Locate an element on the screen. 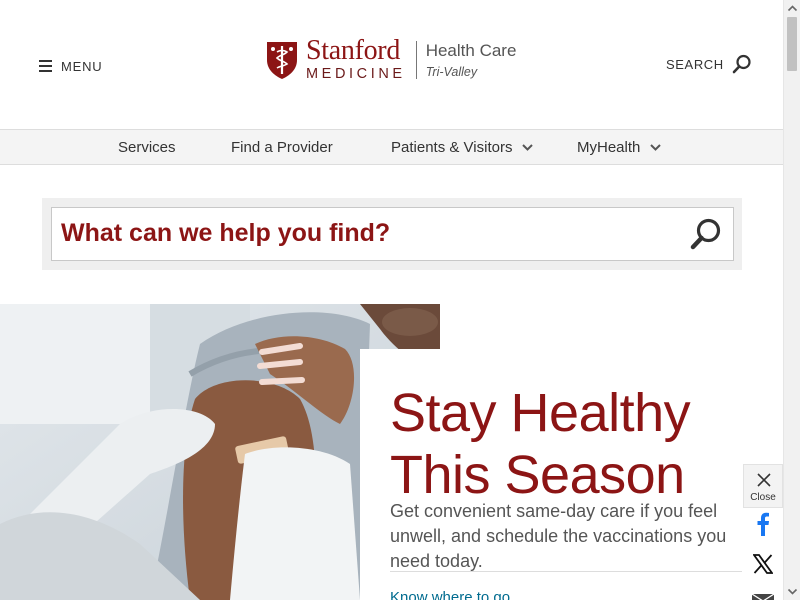  menu-label: MENU is located at coordinates (82, 66).